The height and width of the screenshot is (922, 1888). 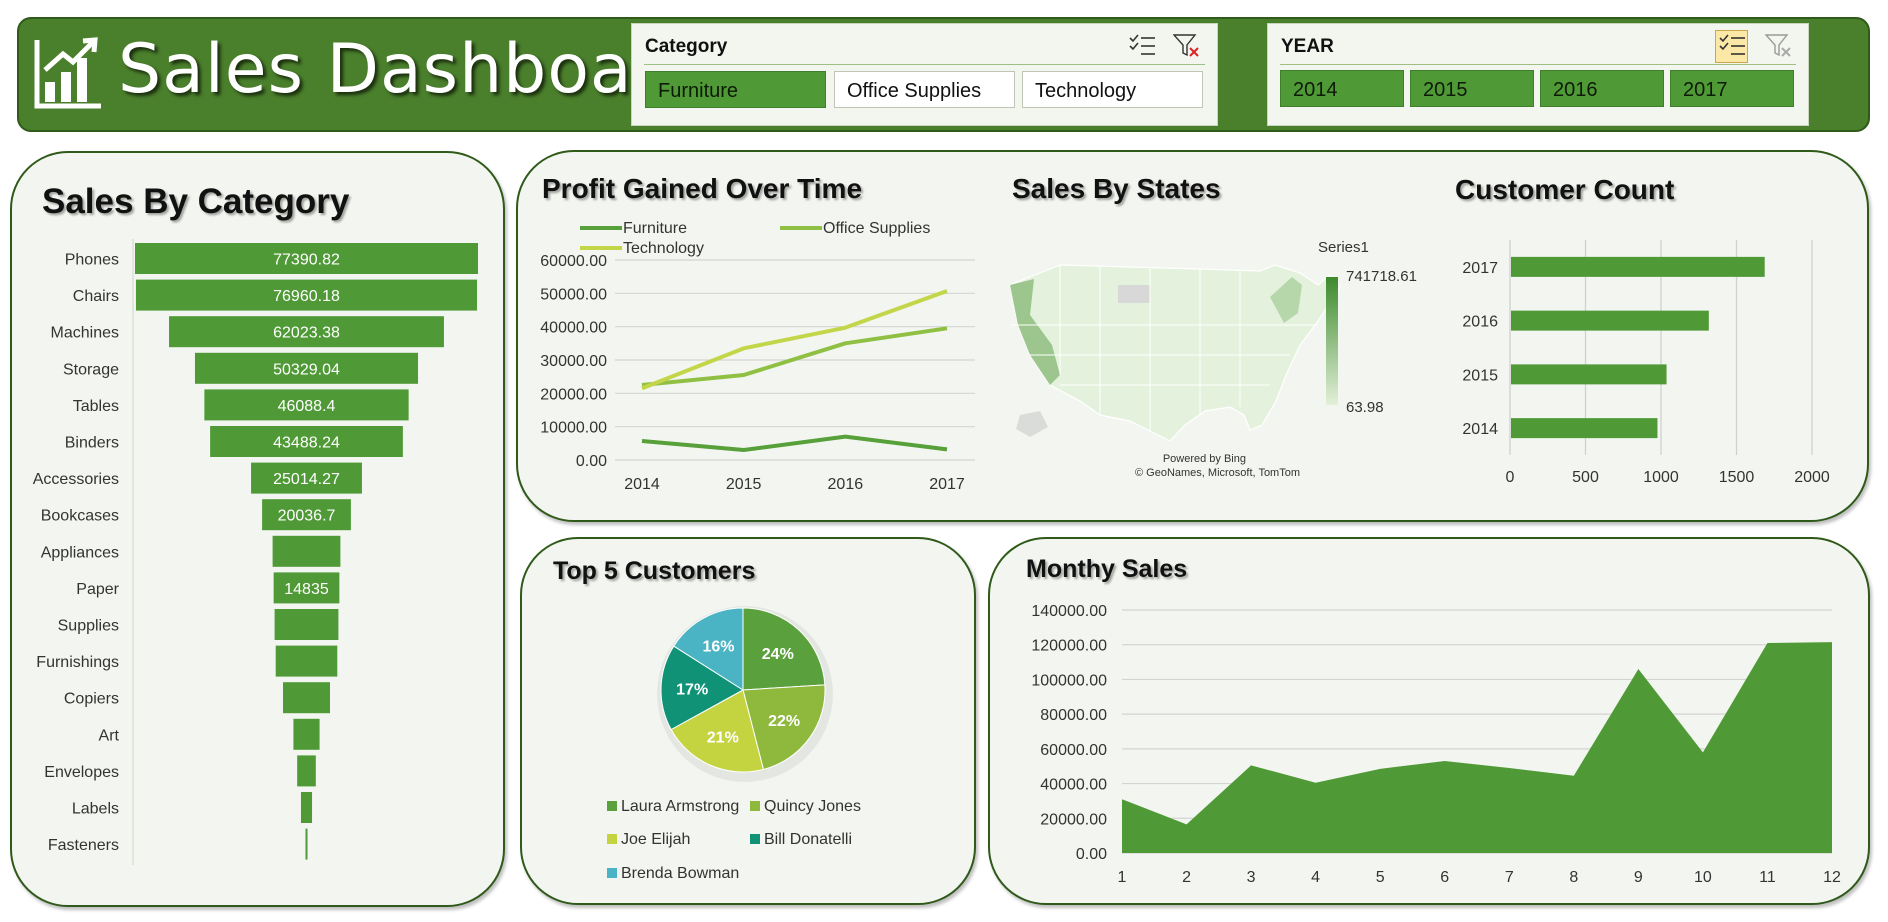 What do you see at coordinates (1480, 322) in the screenshot?
I see `customer-year-label: 2016` at bounding box center [1480, 322].